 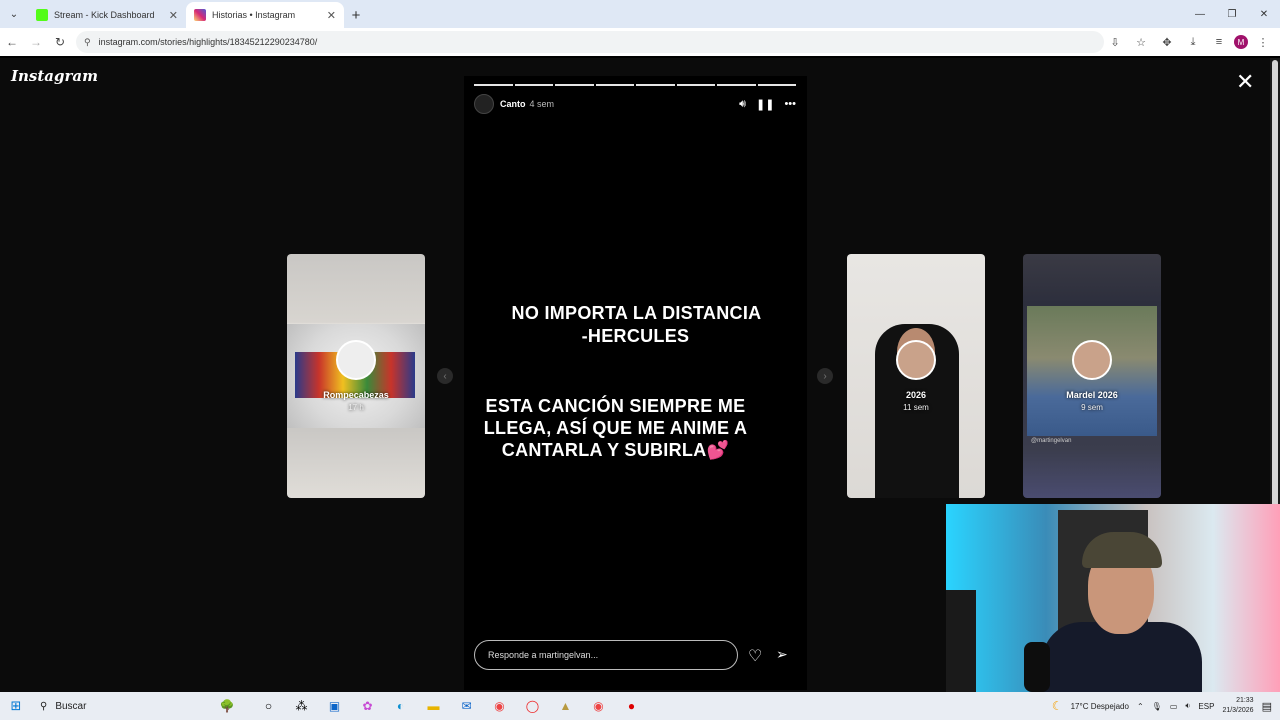 I want to click on league-icon: ▲, so click(x=565, y=706).